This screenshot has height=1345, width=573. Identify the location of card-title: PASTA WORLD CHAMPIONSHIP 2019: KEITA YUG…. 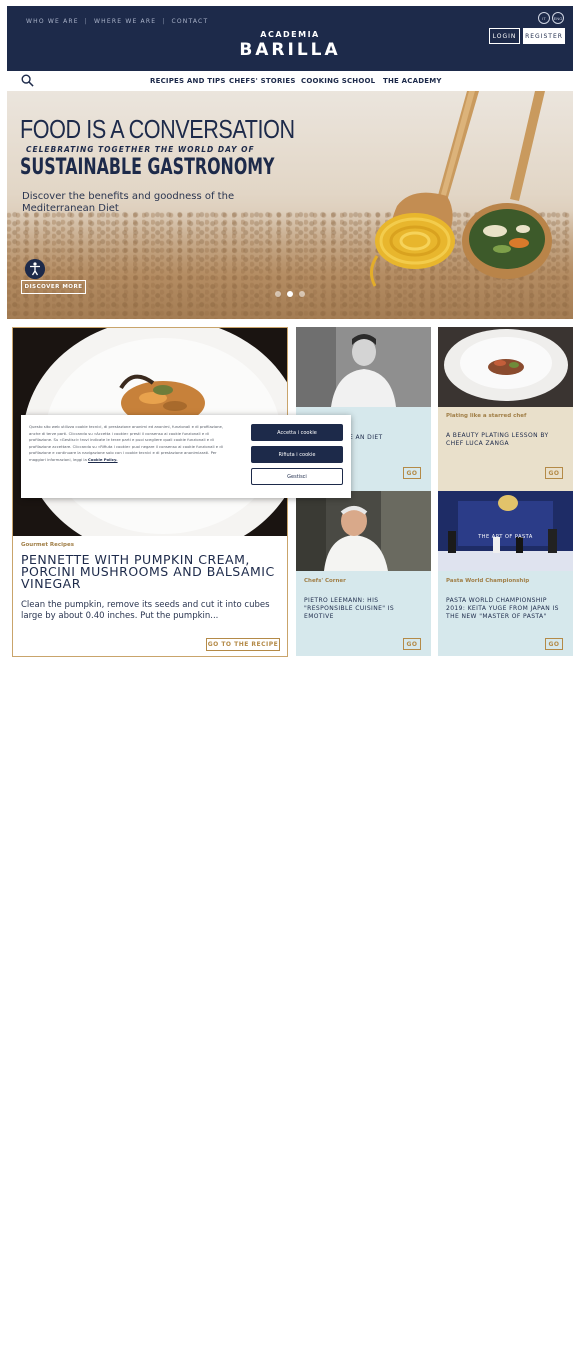
(507, 609).